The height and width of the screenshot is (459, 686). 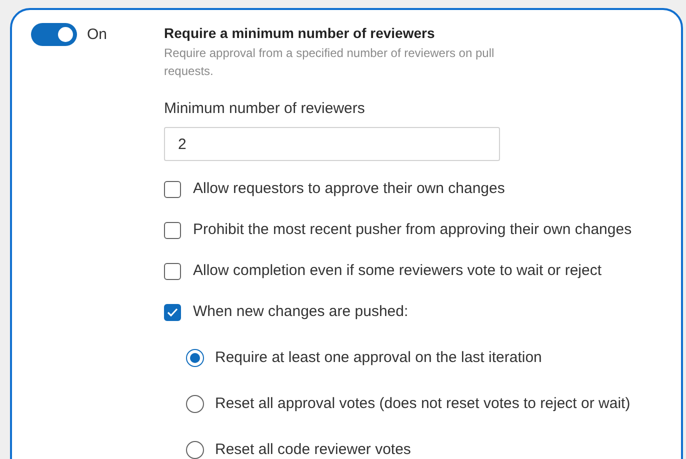 What do you see at coordinates (412, 230) in the screenshot?
I see `checkbox-label: Prohibit the most recent pusher from approving their own changes` at bounding box center [412, 230].